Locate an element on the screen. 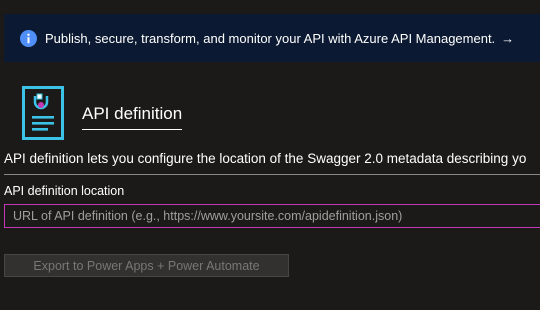 The height and width of the screenshot is (310, 540). info-circle-icon is located at coordinates (28, 38).